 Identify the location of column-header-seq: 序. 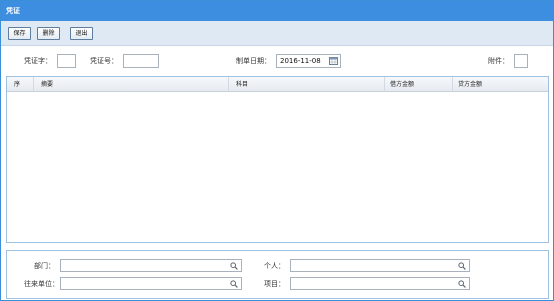
(20, 84).